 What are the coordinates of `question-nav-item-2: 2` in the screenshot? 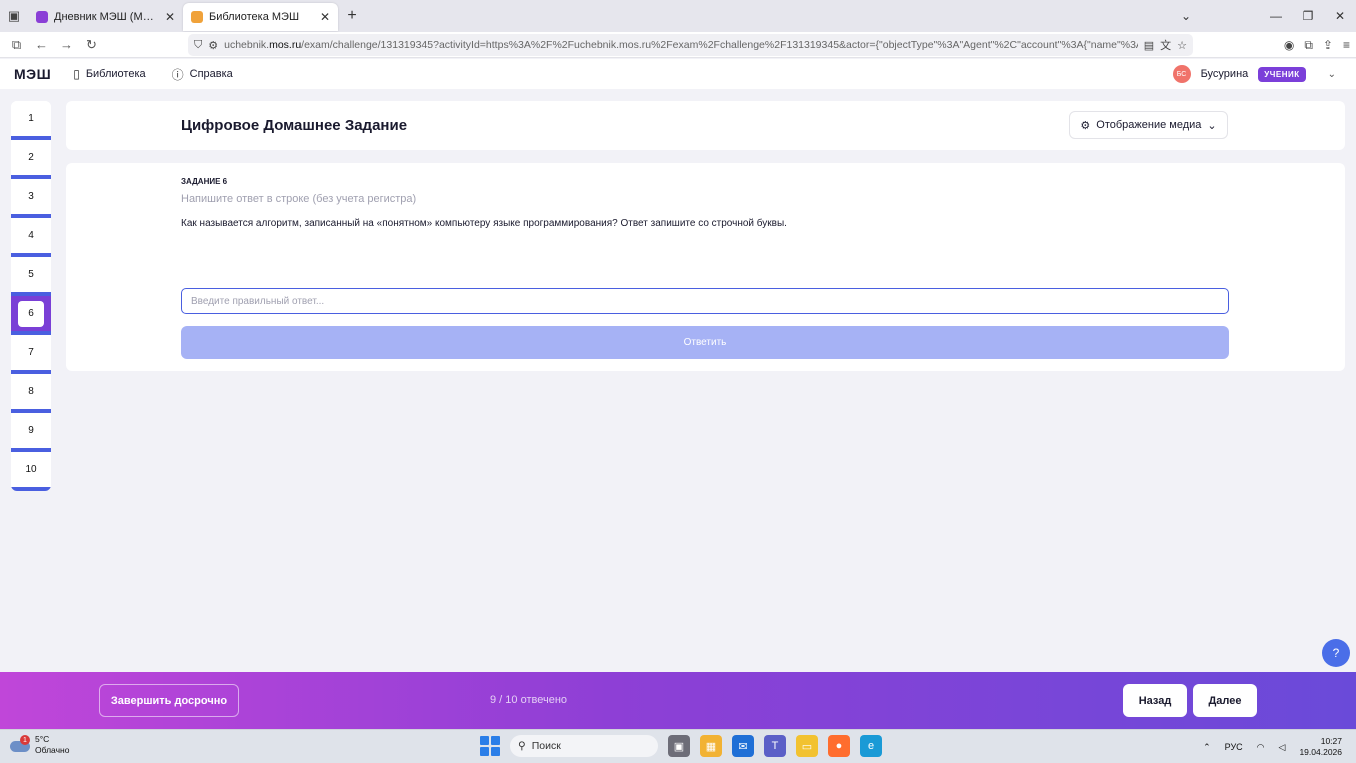 It's located at (31, 159).